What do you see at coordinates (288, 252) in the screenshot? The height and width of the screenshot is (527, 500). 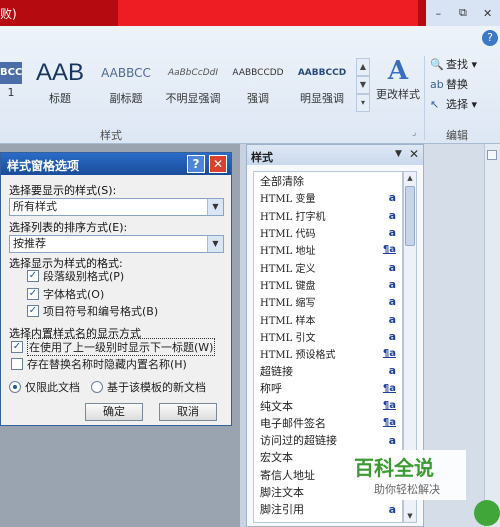 I see `style-name: HTML 地址` at bounding box center [288, 252].